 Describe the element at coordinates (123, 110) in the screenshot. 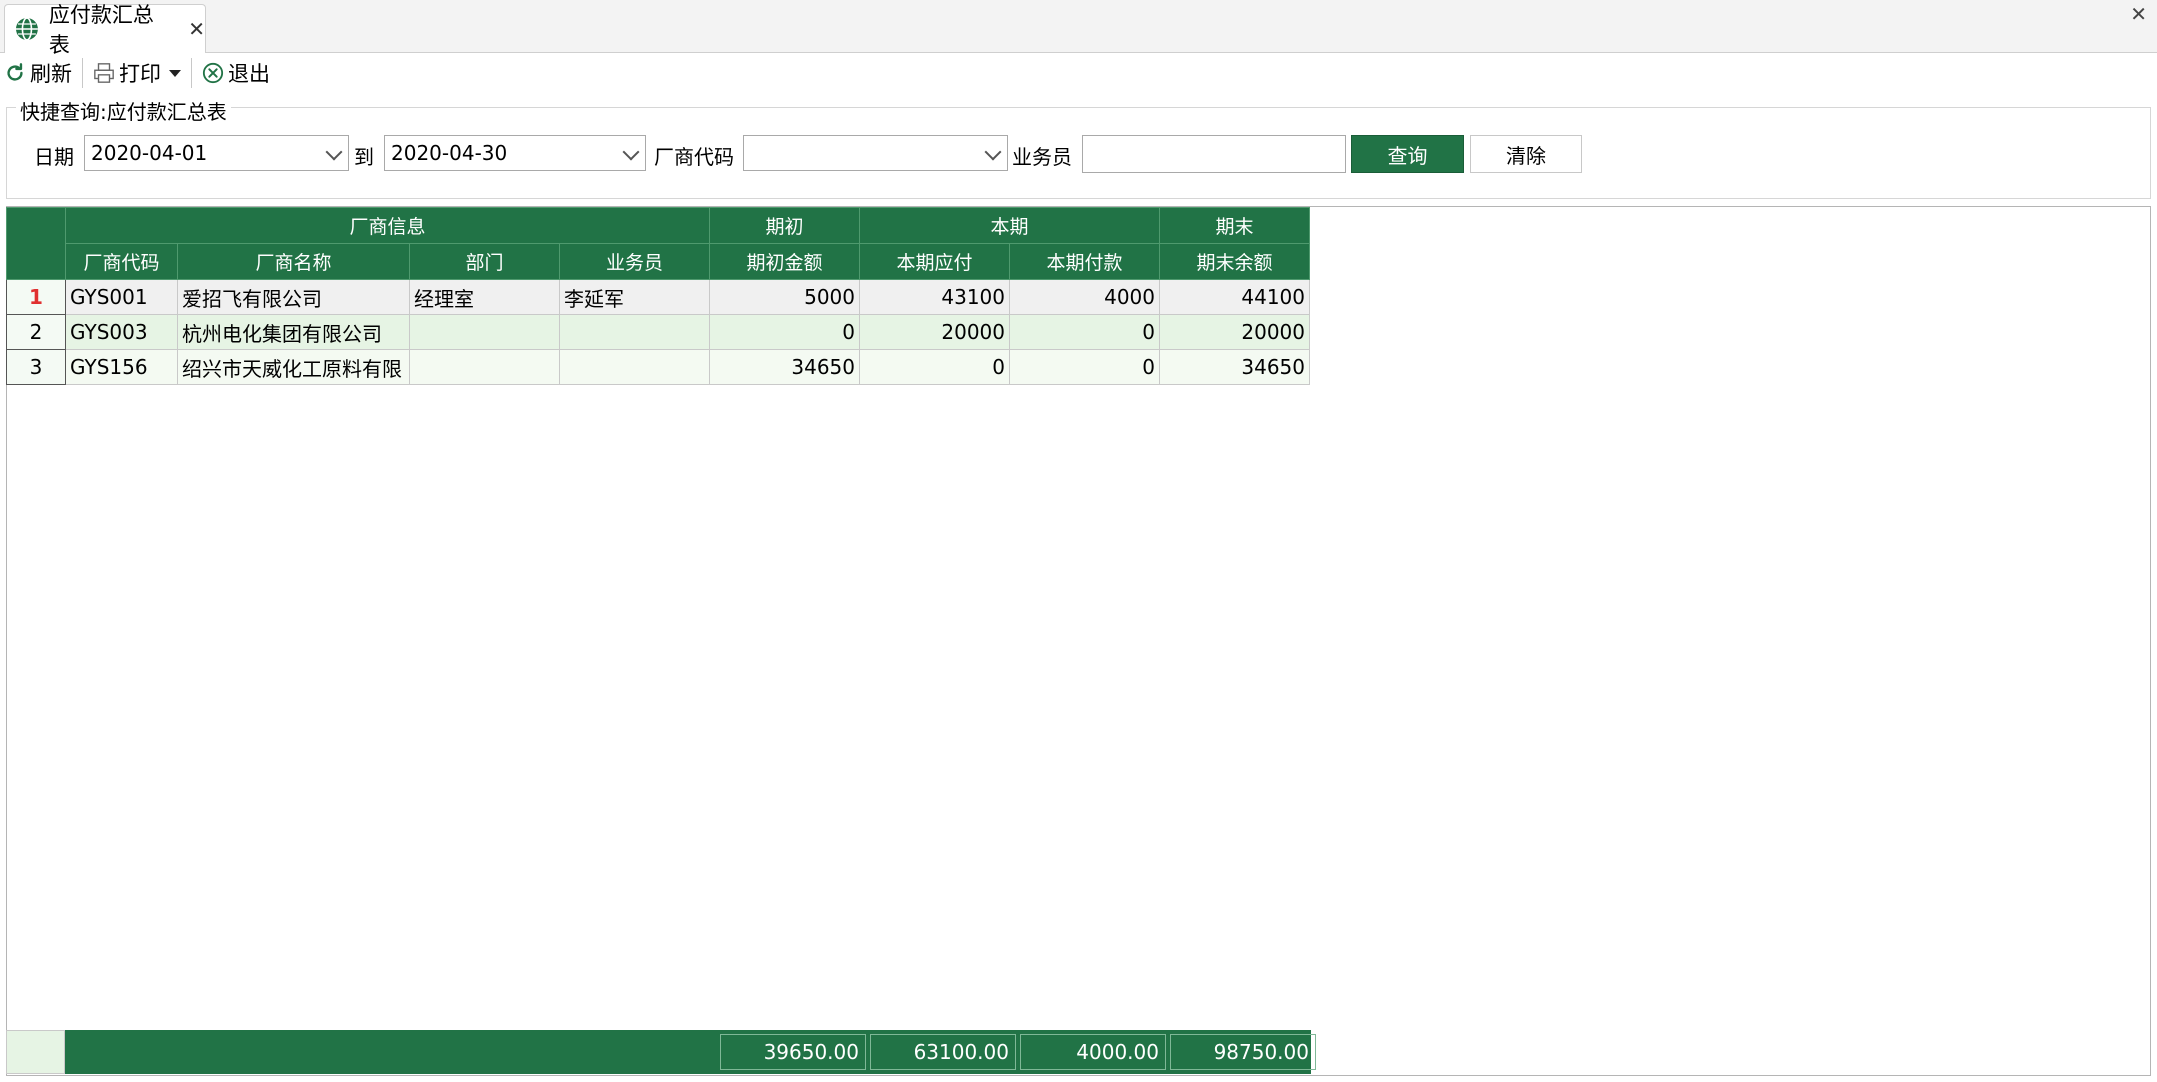

I see `quick-query-title: 快捷查询:应付款汇总表` at that location.